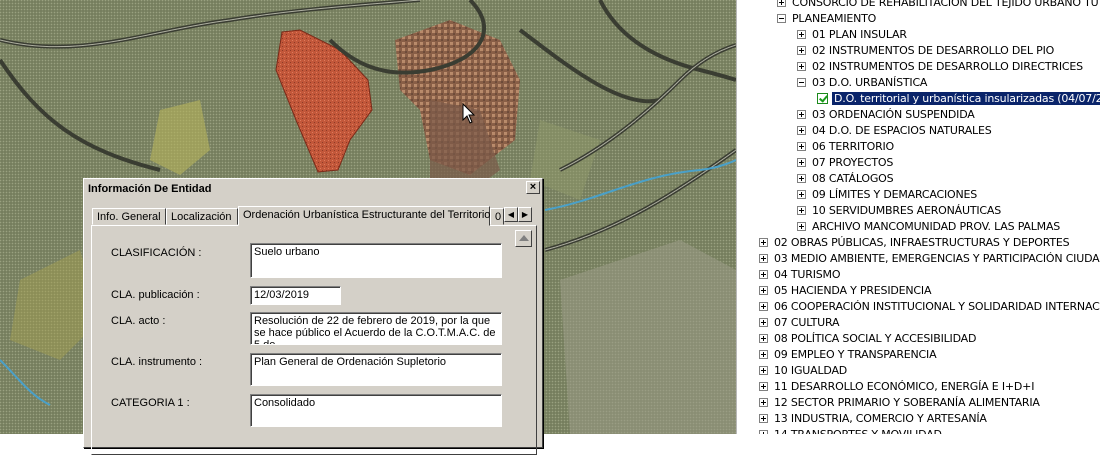 This screenshot has height=455, width=1100. What do you see at coordinates (807, 274) in the screenshot?
I see `tree-item-label: 04 TURISMO` at bounding box center [807, 274].